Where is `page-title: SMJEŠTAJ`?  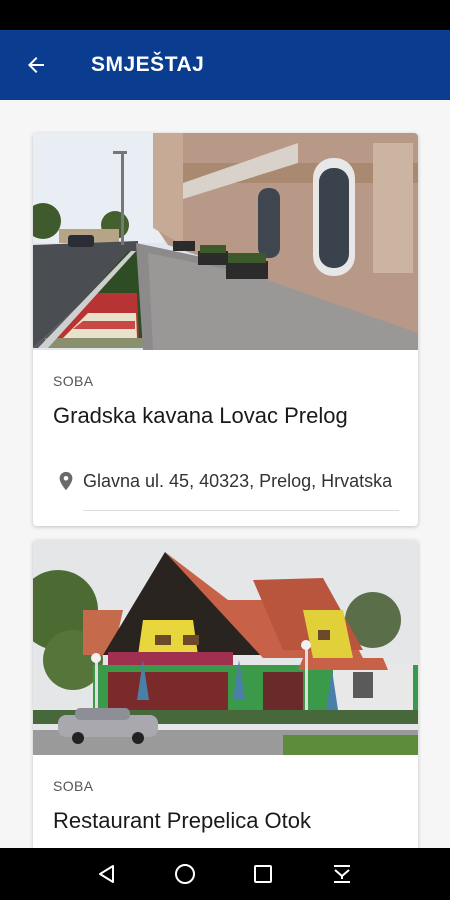
page-title: SMJEŠTAJ is located at coordinates (148, 64).